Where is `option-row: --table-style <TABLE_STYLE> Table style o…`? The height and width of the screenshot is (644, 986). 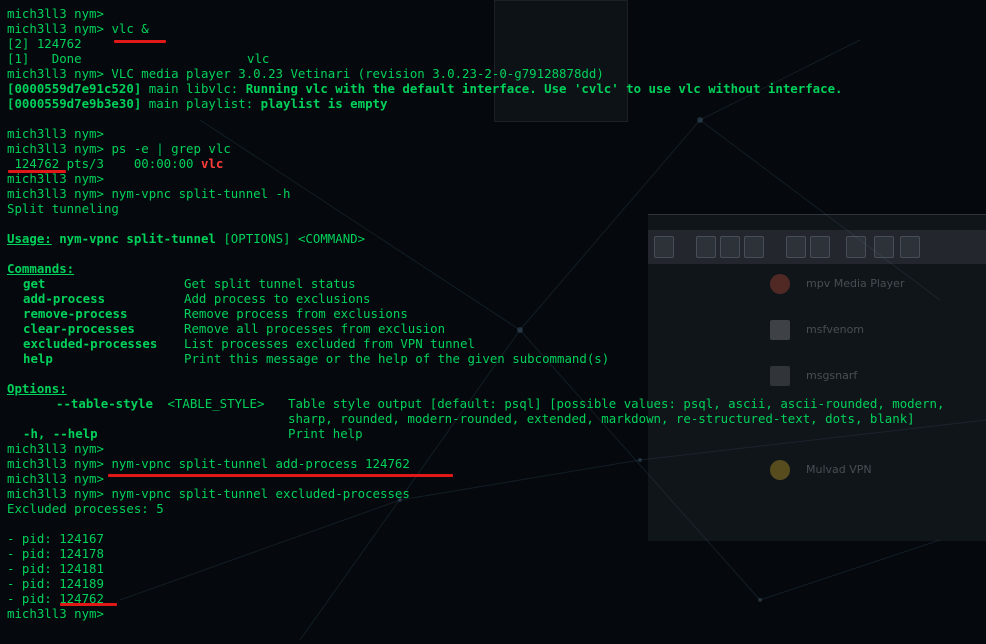
option-row: --table-style <TABLE_STYLE> Table style o… is located at coordinates (500, 403).